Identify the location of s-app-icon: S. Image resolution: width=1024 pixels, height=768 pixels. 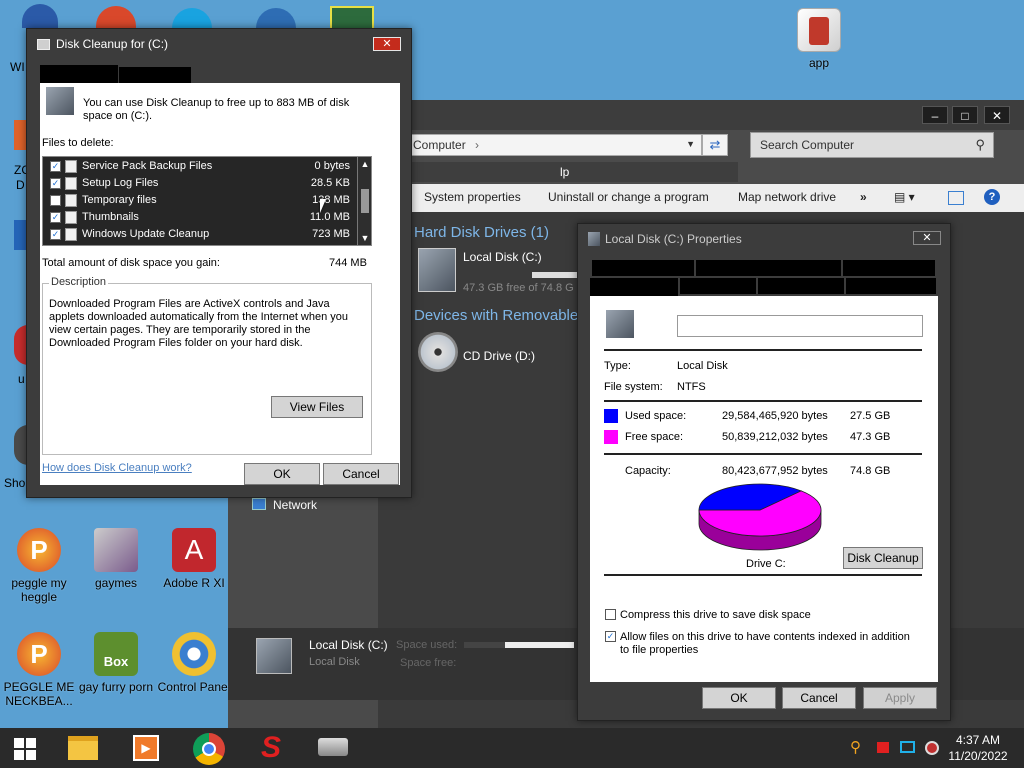
(271, 748).